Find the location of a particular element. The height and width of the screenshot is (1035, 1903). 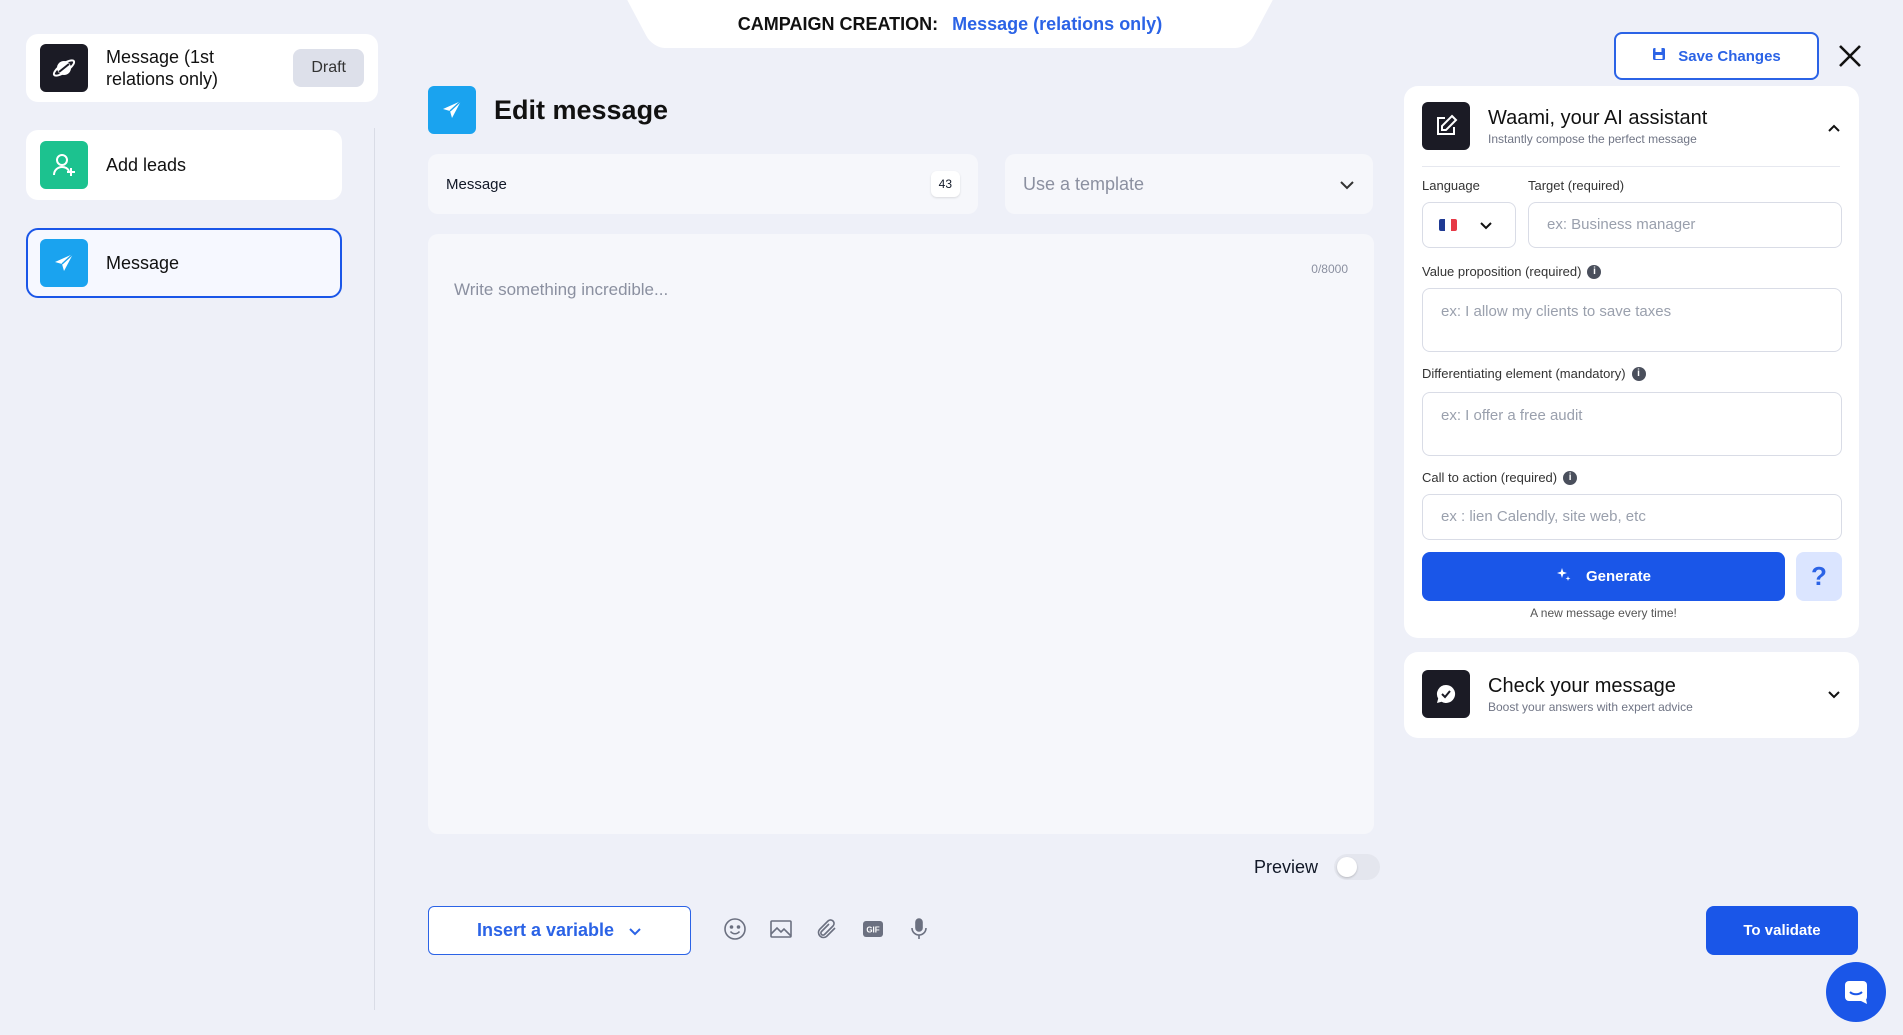

insert-variable-button: Insert a variable is located at coordinates (559, 930).